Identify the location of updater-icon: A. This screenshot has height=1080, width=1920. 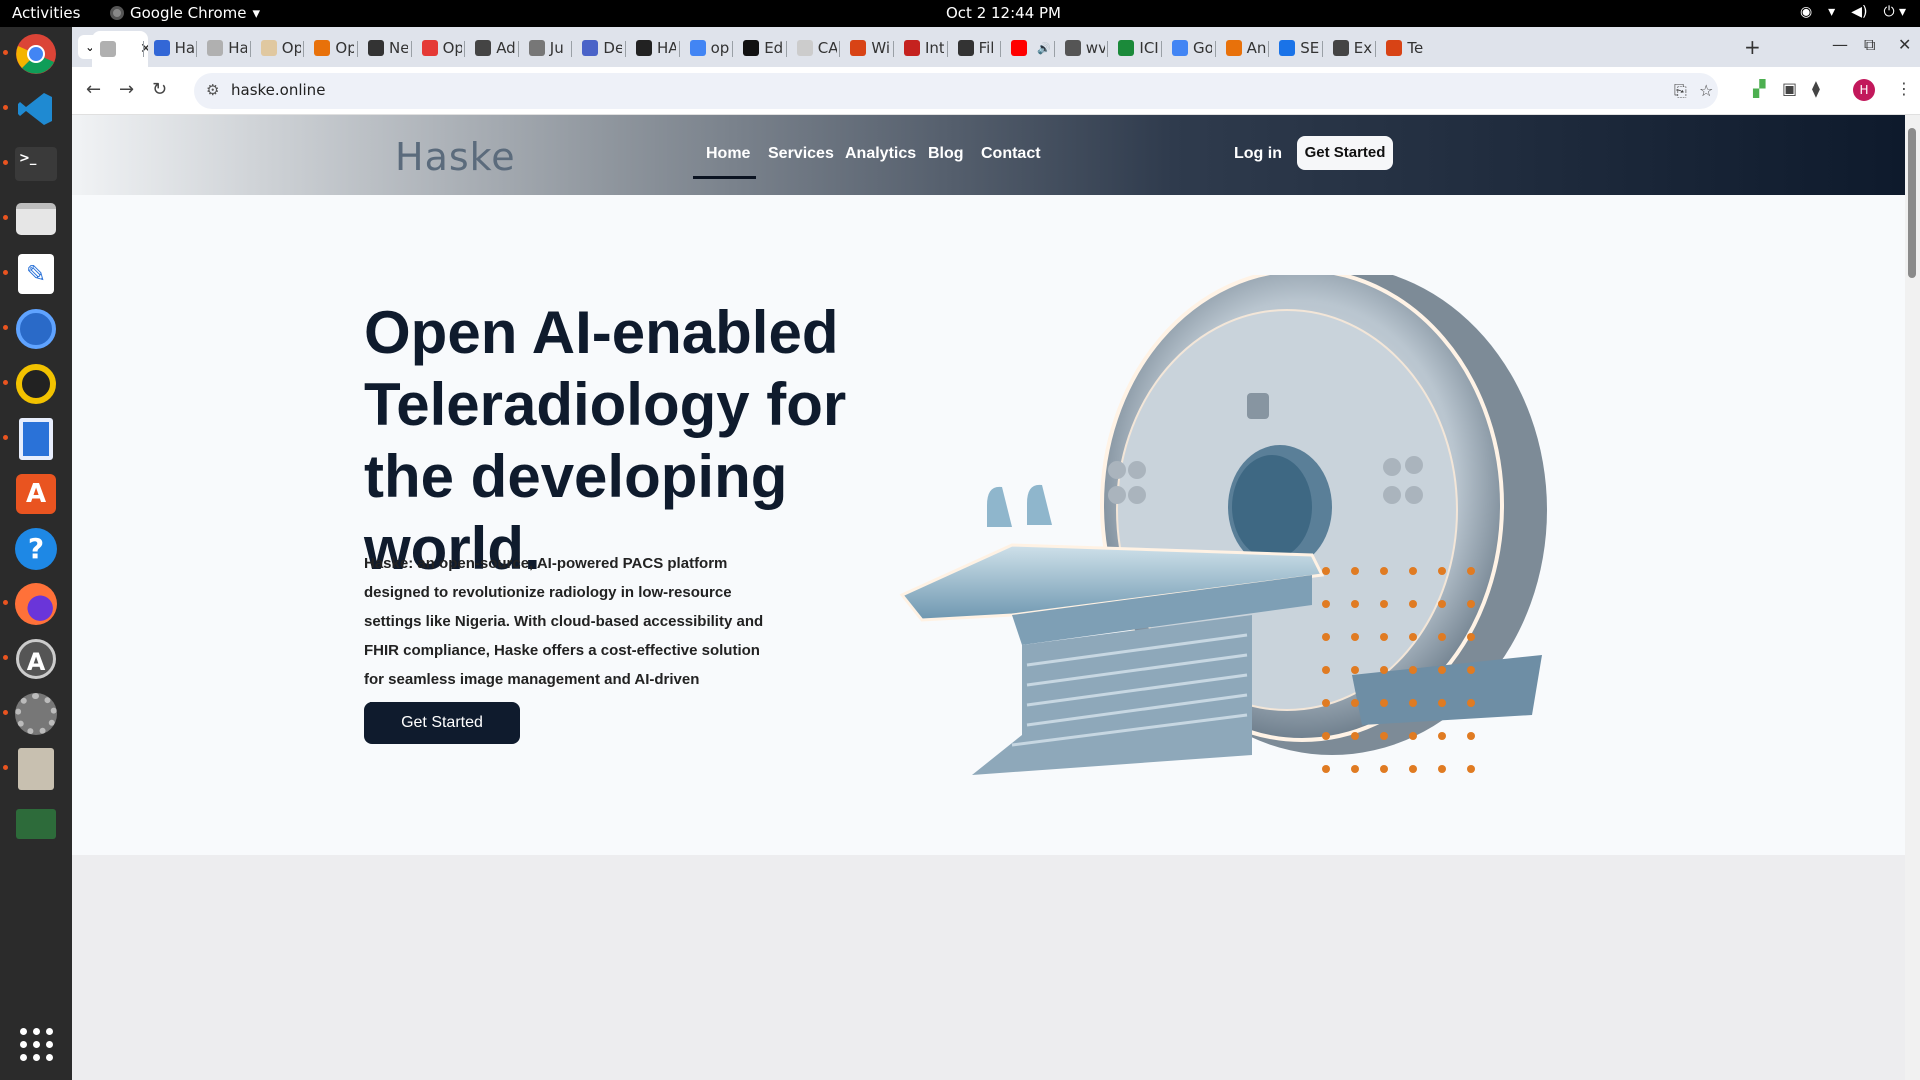
(36, 659).